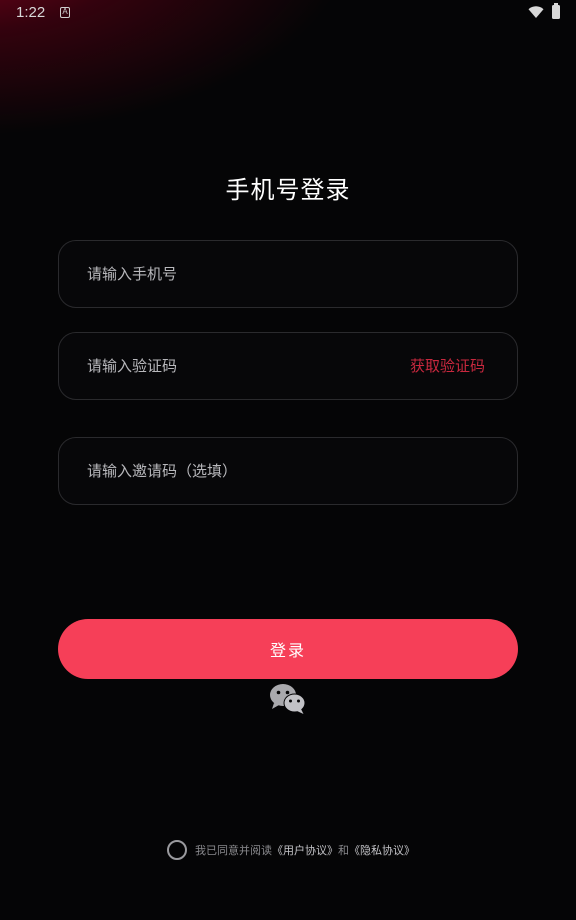  I want to click on phone-input, so click(237, 274).